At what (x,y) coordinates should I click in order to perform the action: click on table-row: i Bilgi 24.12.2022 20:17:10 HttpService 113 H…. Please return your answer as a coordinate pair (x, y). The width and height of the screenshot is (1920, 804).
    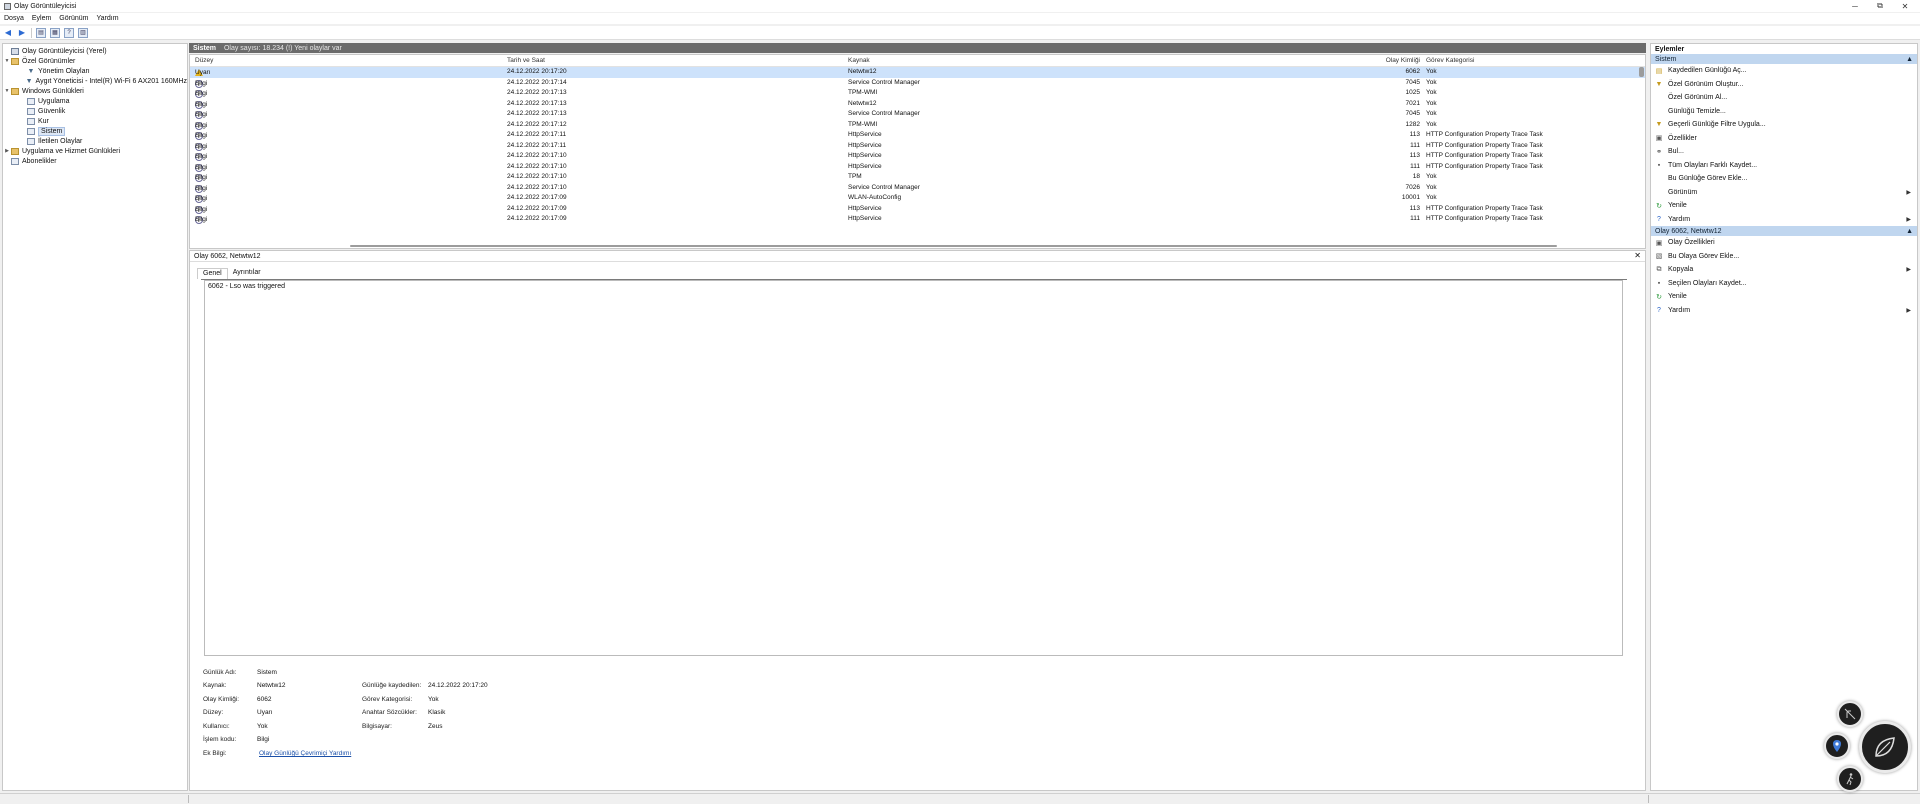
    Looking at the image, I should click on (917, 156).